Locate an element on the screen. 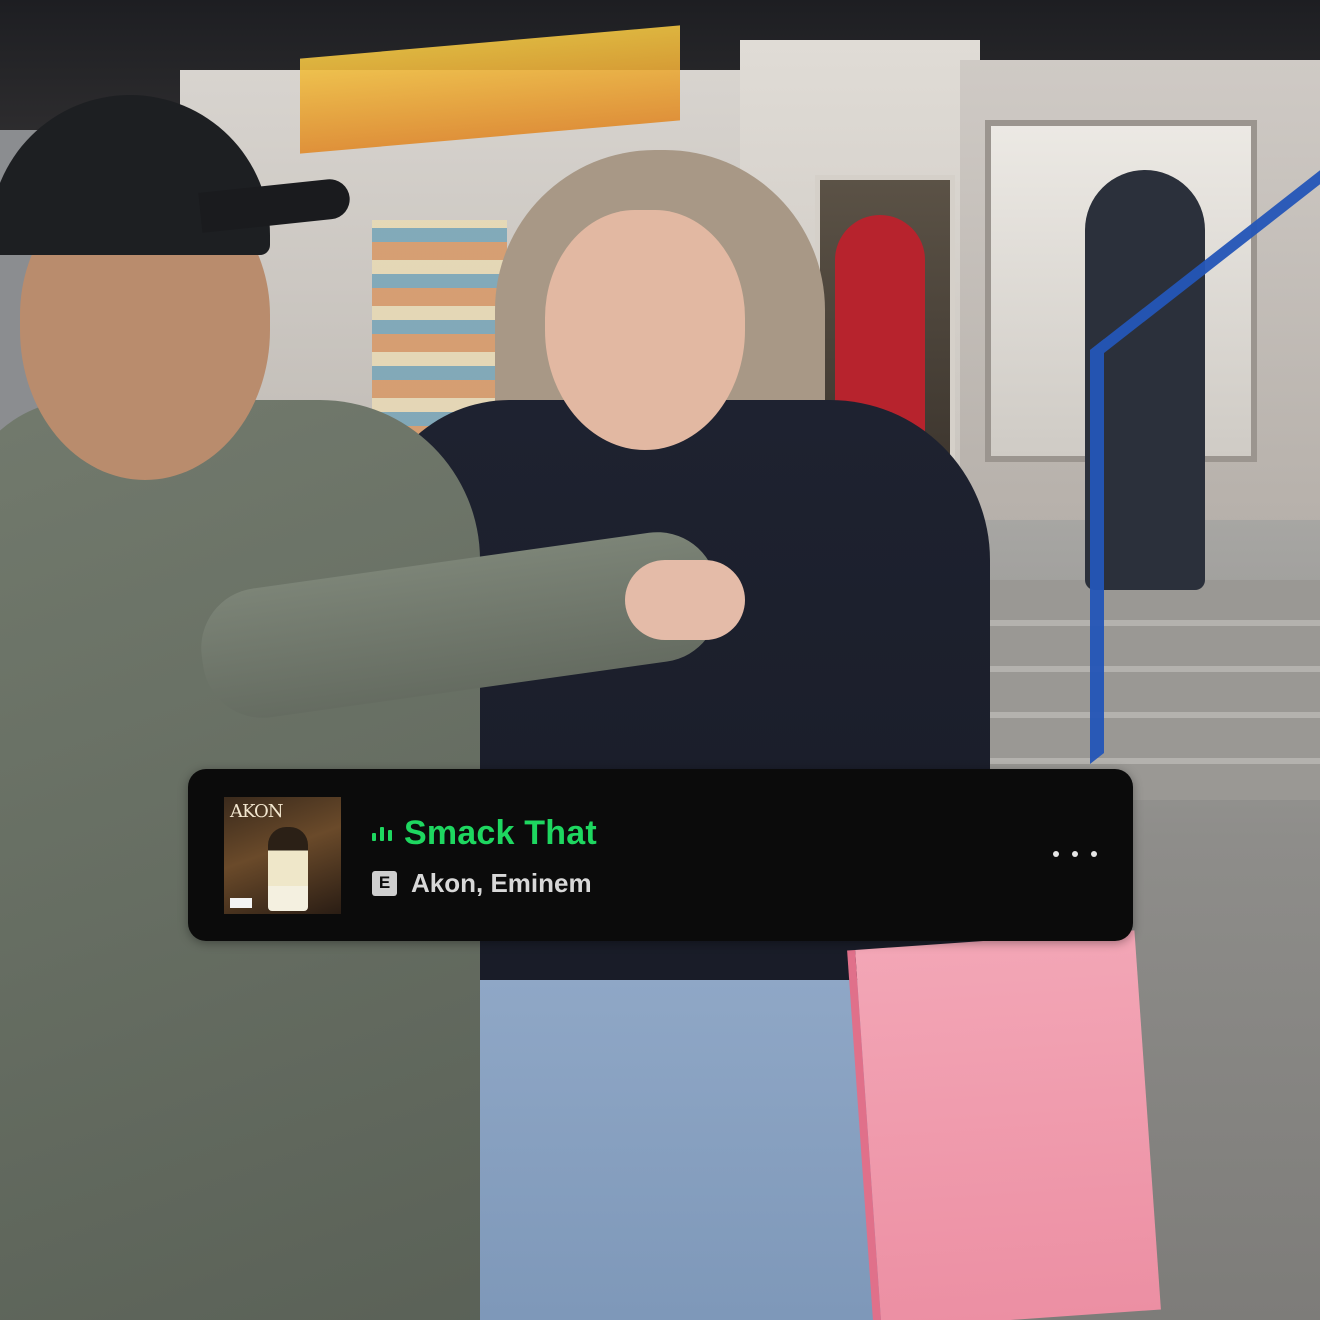 This screenshot has width=1320, height=1320. parental-advisory-badge is located at coordinates (241, 903).